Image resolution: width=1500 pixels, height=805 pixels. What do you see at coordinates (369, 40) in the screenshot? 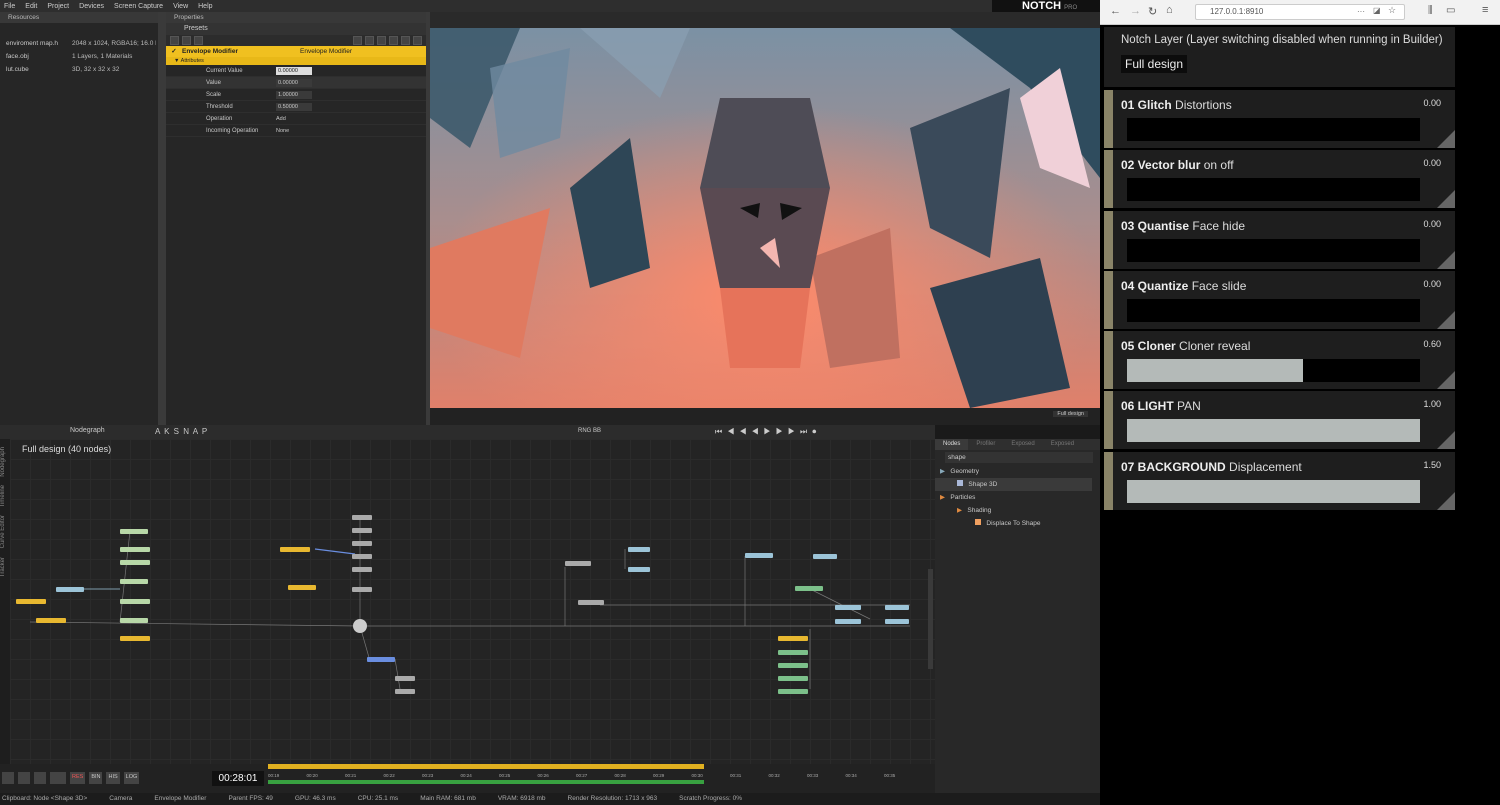
I see `paste-icon` at bounding box center [369, 40].